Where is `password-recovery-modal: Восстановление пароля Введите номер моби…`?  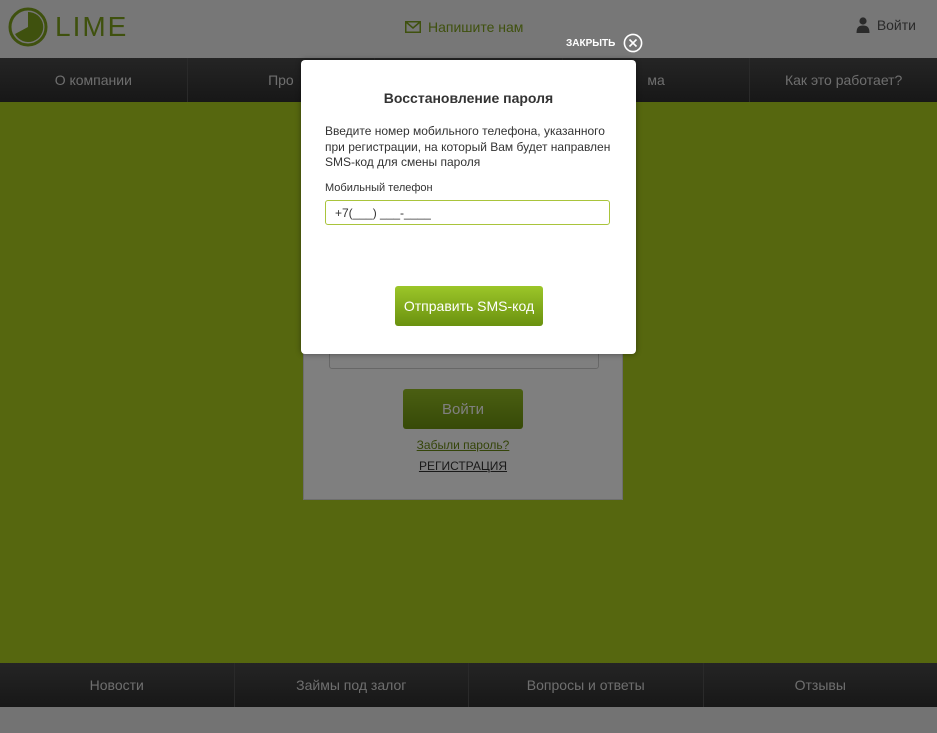 password-recovery-modal: Восстановление пароля Введите номер моби… is located at coordinates (468, 207).